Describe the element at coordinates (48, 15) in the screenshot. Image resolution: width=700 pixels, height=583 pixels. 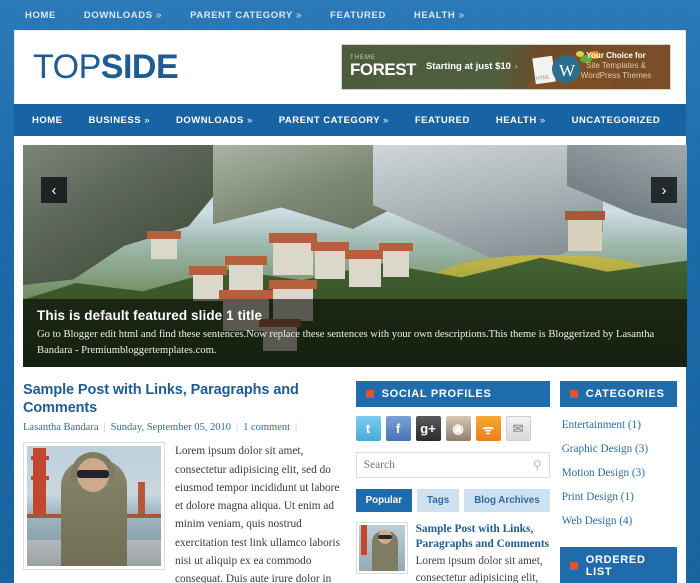
I see `topnav-item-home: HOME` at that location.